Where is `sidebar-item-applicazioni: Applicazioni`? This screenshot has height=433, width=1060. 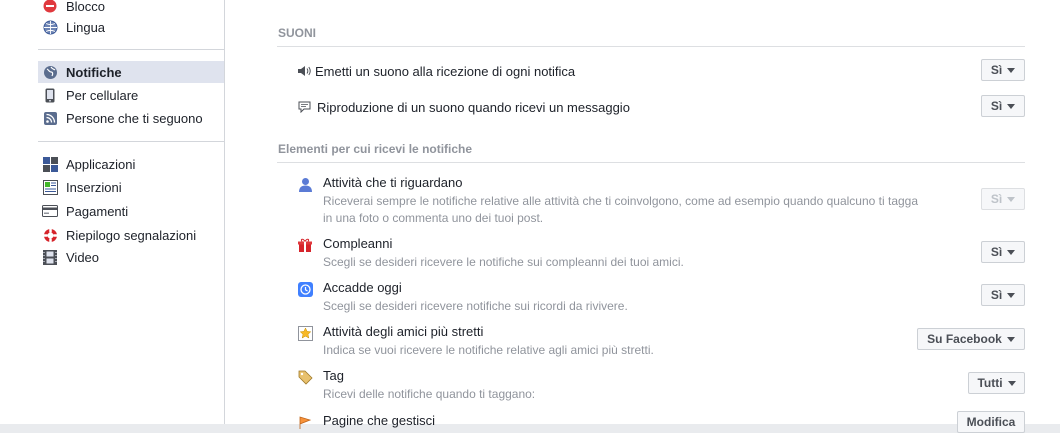 sidebar-item-applicazioni: Applicazioni is located at coordinates (131, 164).